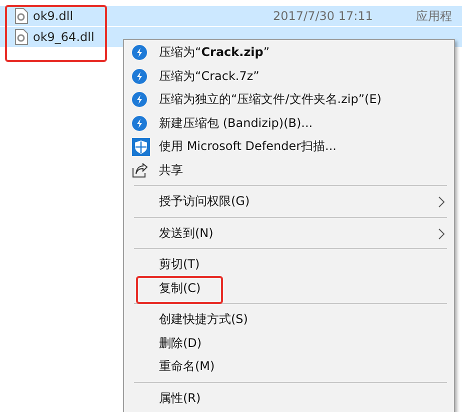 The image size is (462, 412). I want to click on file-type: 应用程, so click(434, 16).